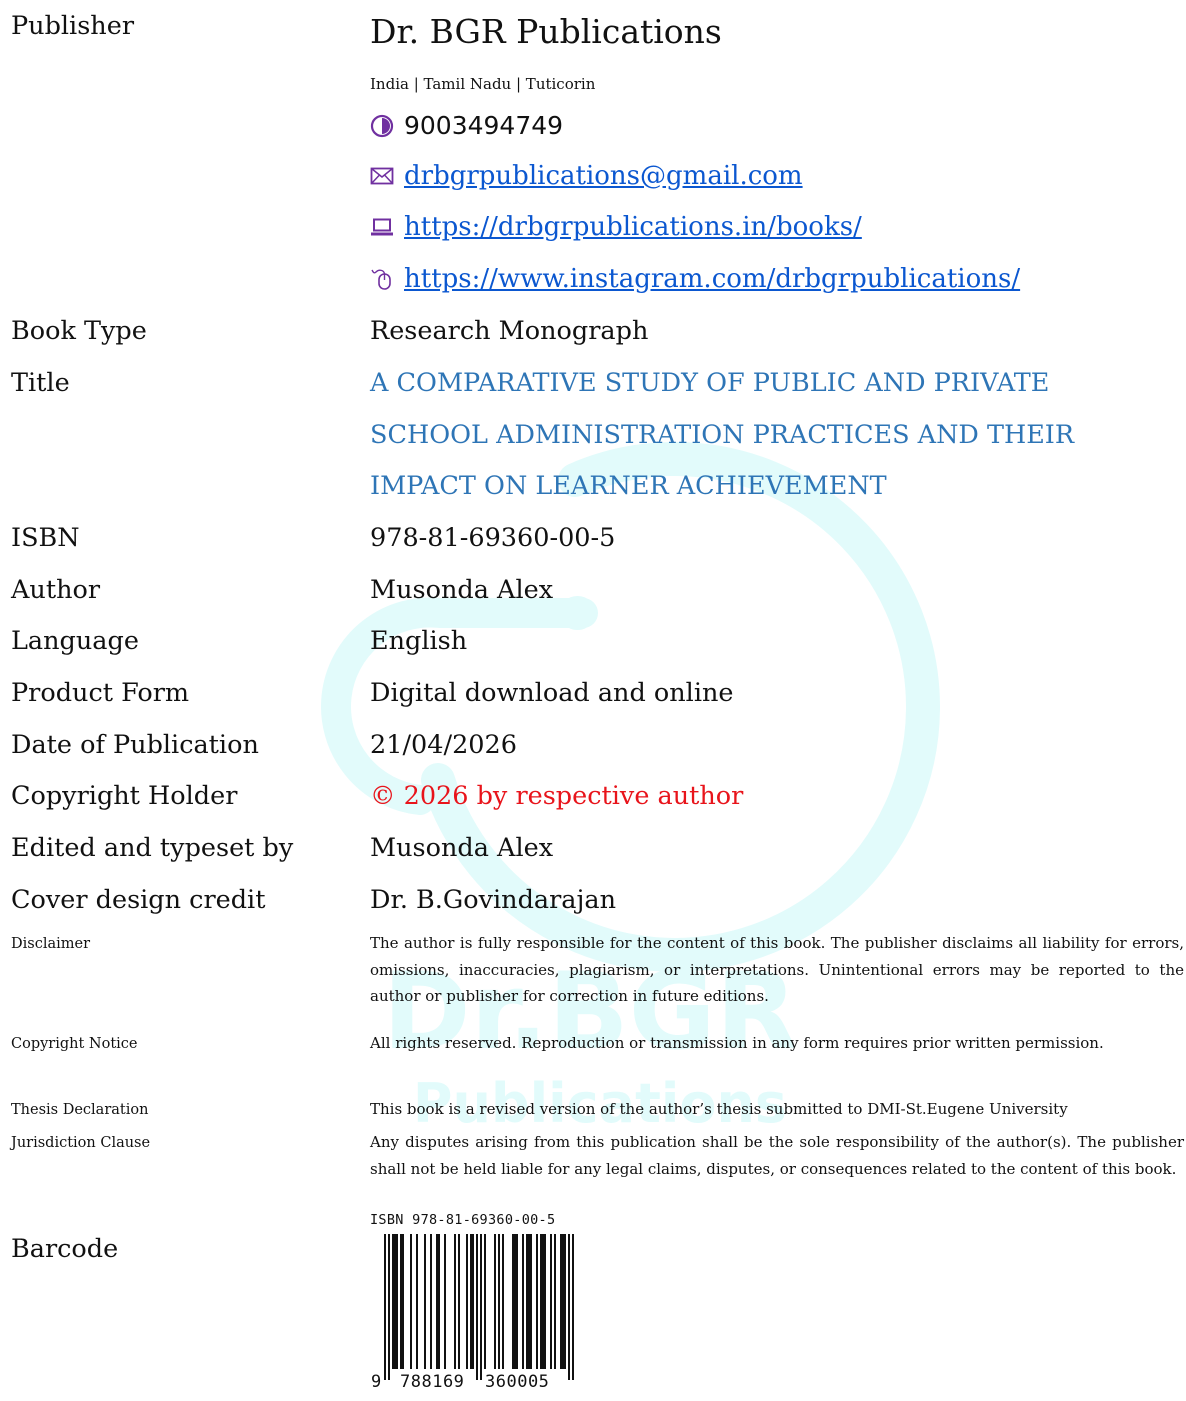 The image size is (1186, 1401). What do you see at coordinates (462, 848) in the screenshot?
I see `edited-value: Musonda Alex` at bounding box center [462, 848].